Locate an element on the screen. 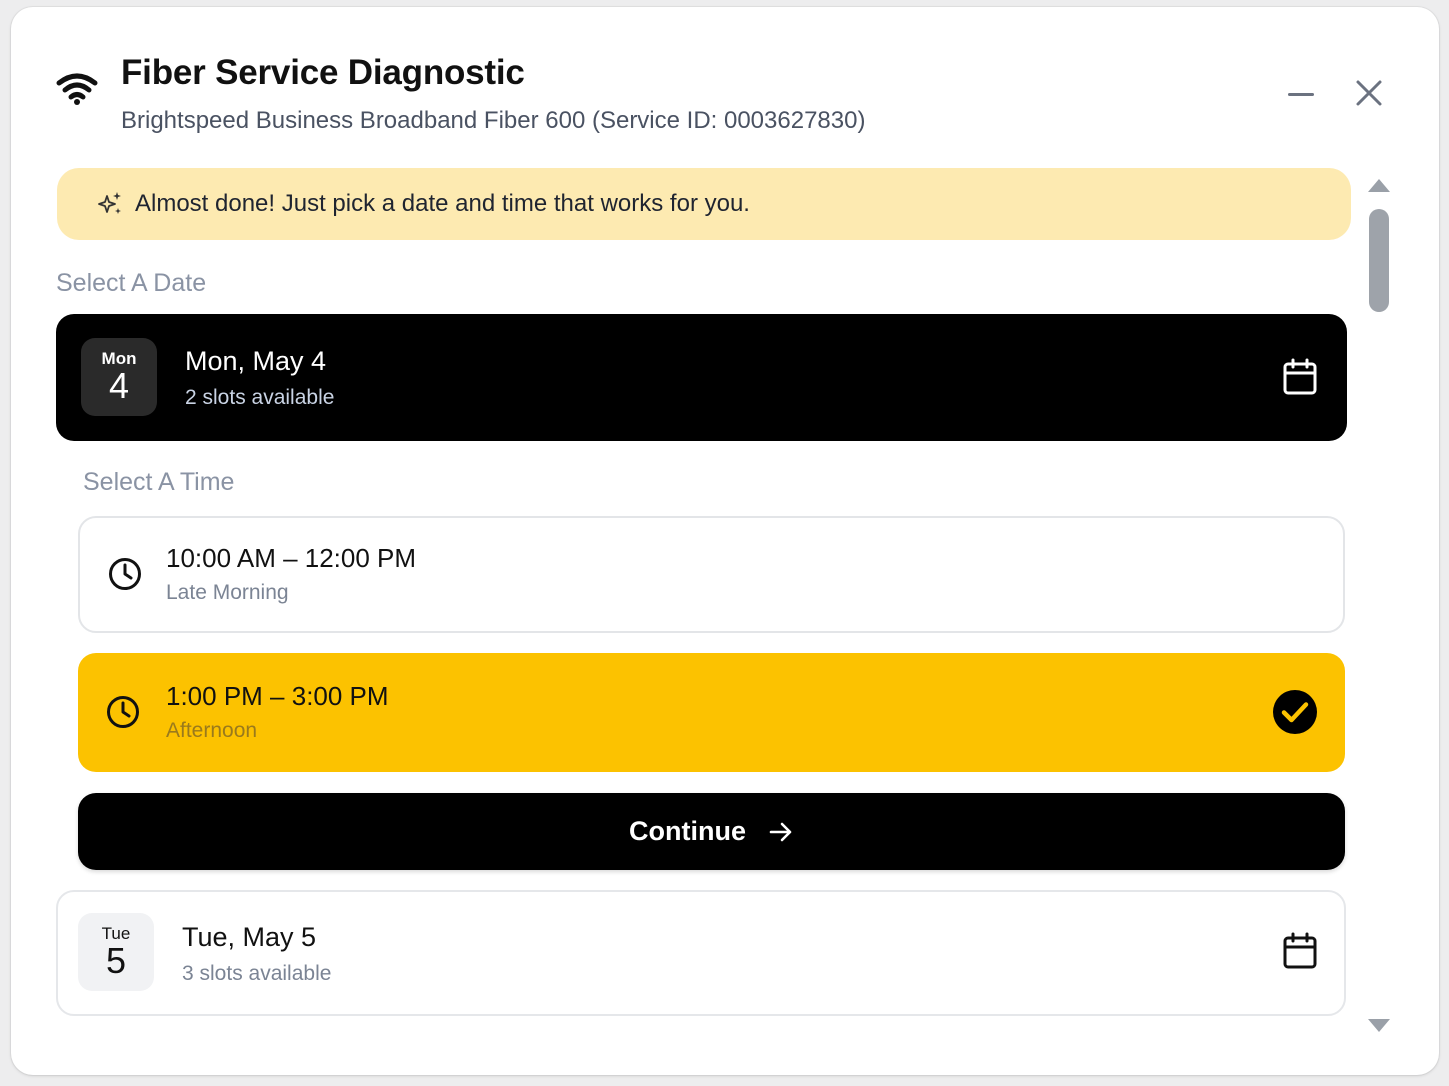 Image resolution: width=1449 pixels, height=1086 pixels. minimize-button is located at coordinates (1301, 94).